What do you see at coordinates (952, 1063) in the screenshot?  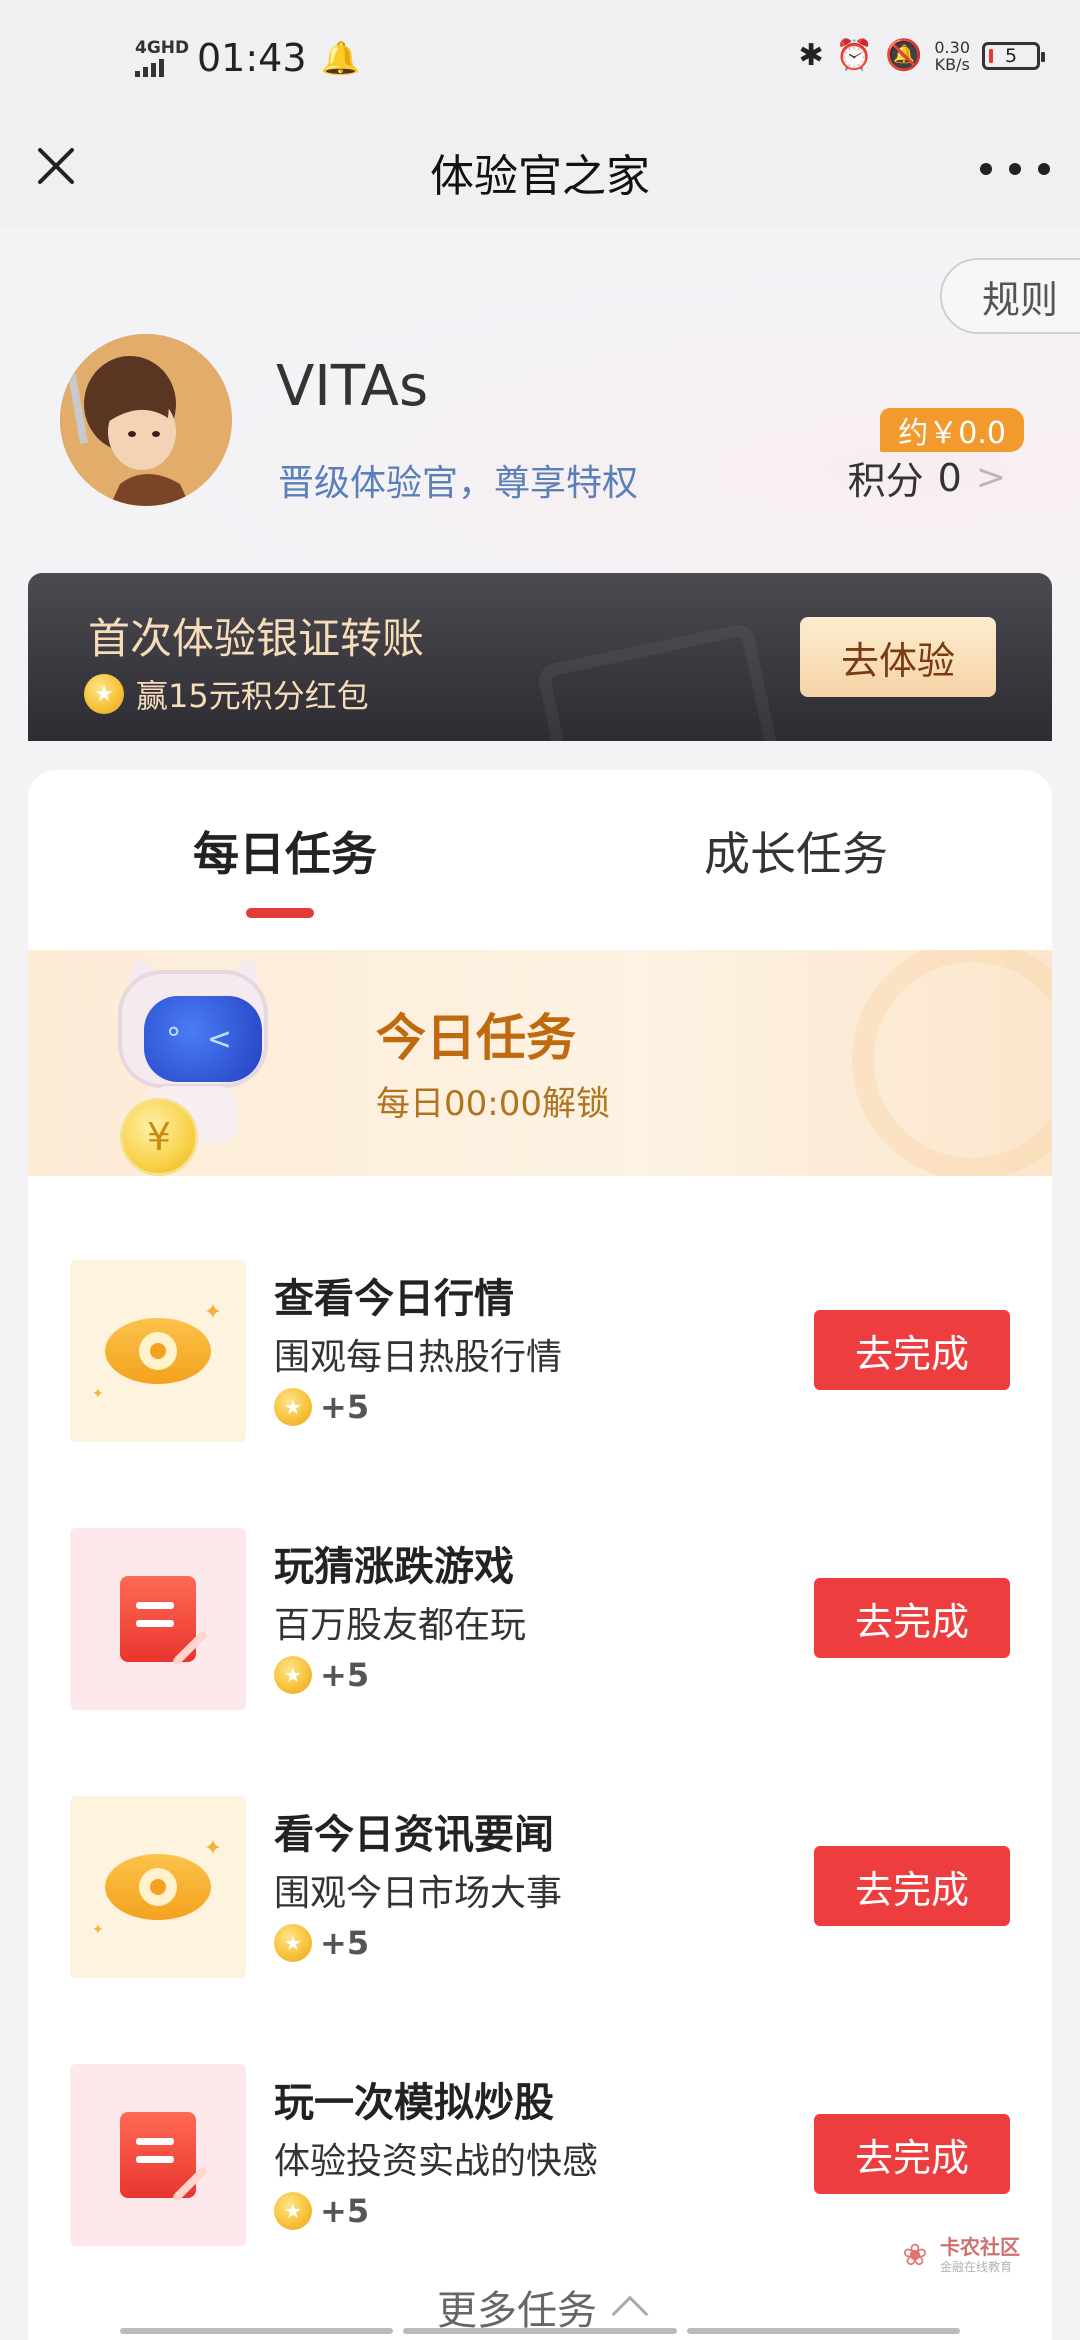 I see `coin-decoration` at bounding box center [952, 1063].